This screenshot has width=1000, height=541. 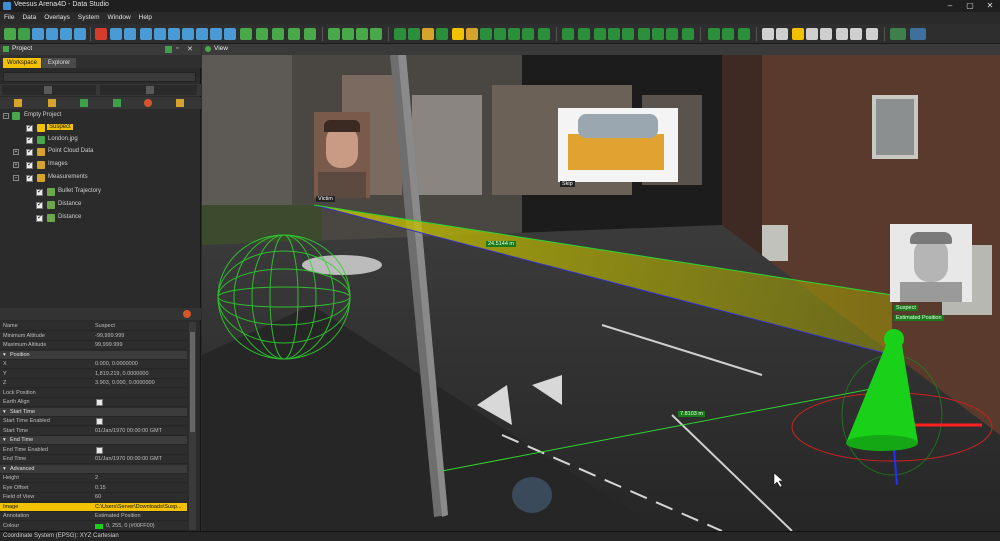 What do you see at coordinates (59, 63) in the screenshot?
I see `tab-explorer: Explorer` at bounding box center [59, 63].